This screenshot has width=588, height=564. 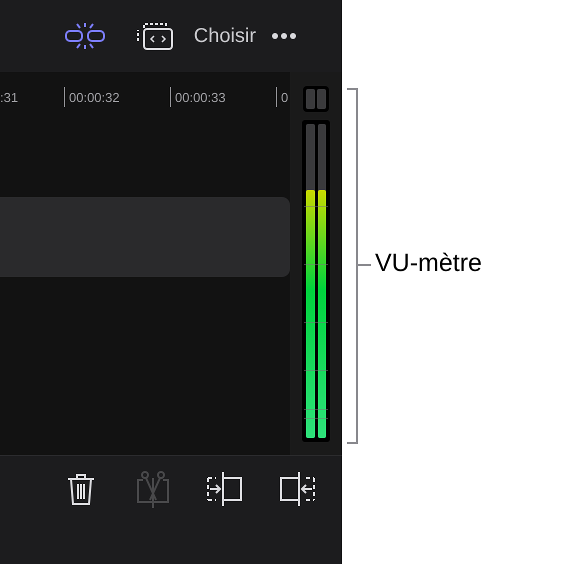 What do you see at coordinates (316, 99) in the screenshot?
I see `peak-indicator` at bounding box center [316, 99].